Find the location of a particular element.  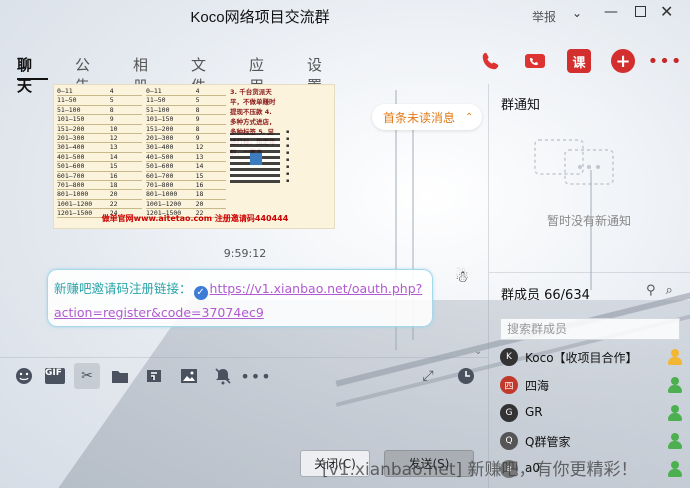

notice-empty-text: 暂时没有新通知 is located at coordinates (588, 221).